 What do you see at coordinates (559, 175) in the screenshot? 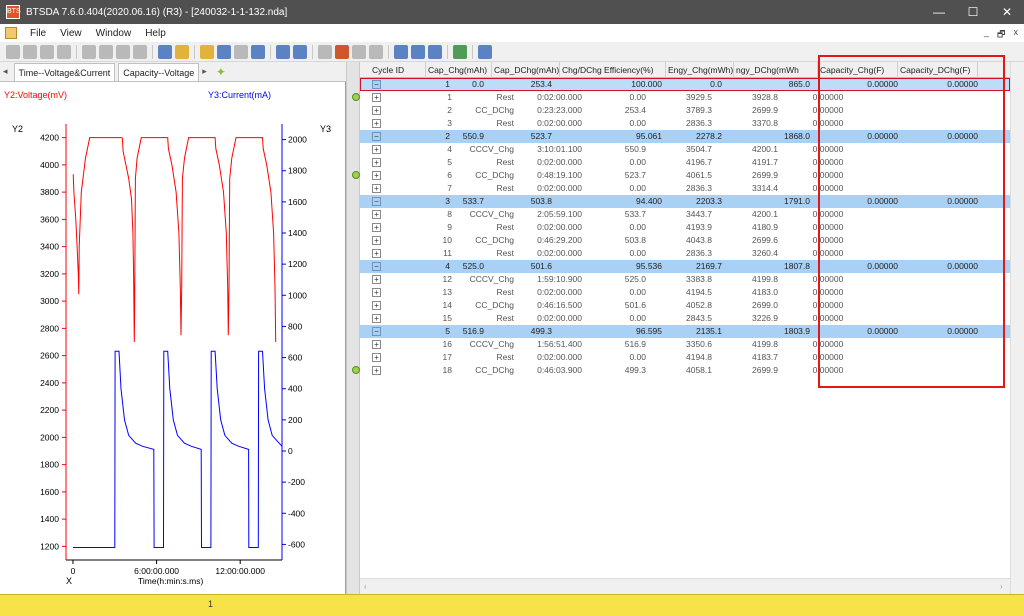
I see `table-cell: 0:48:19.100` at bounding box center [559, 175].